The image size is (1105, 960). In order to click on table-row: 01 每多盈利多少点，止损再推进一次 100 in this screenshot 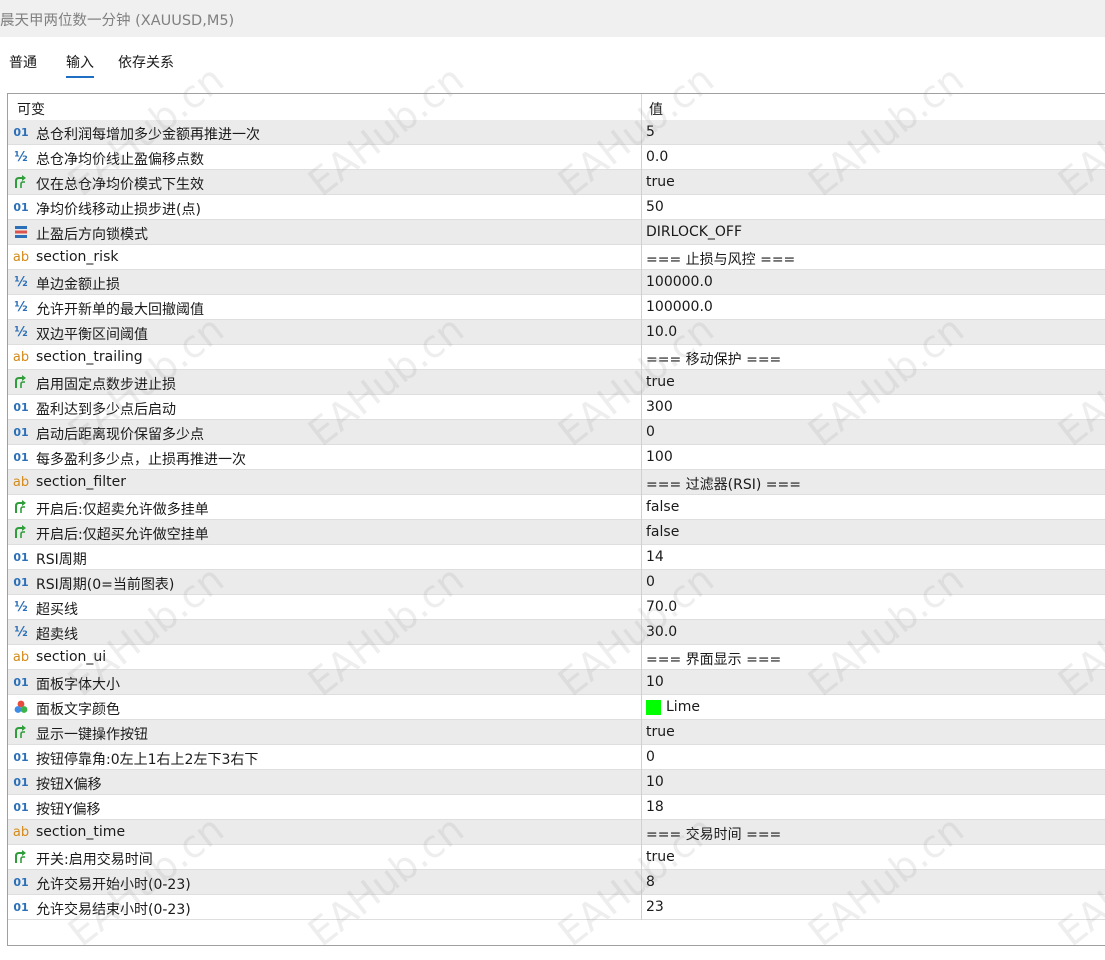, I will do `click(556, 457)`.